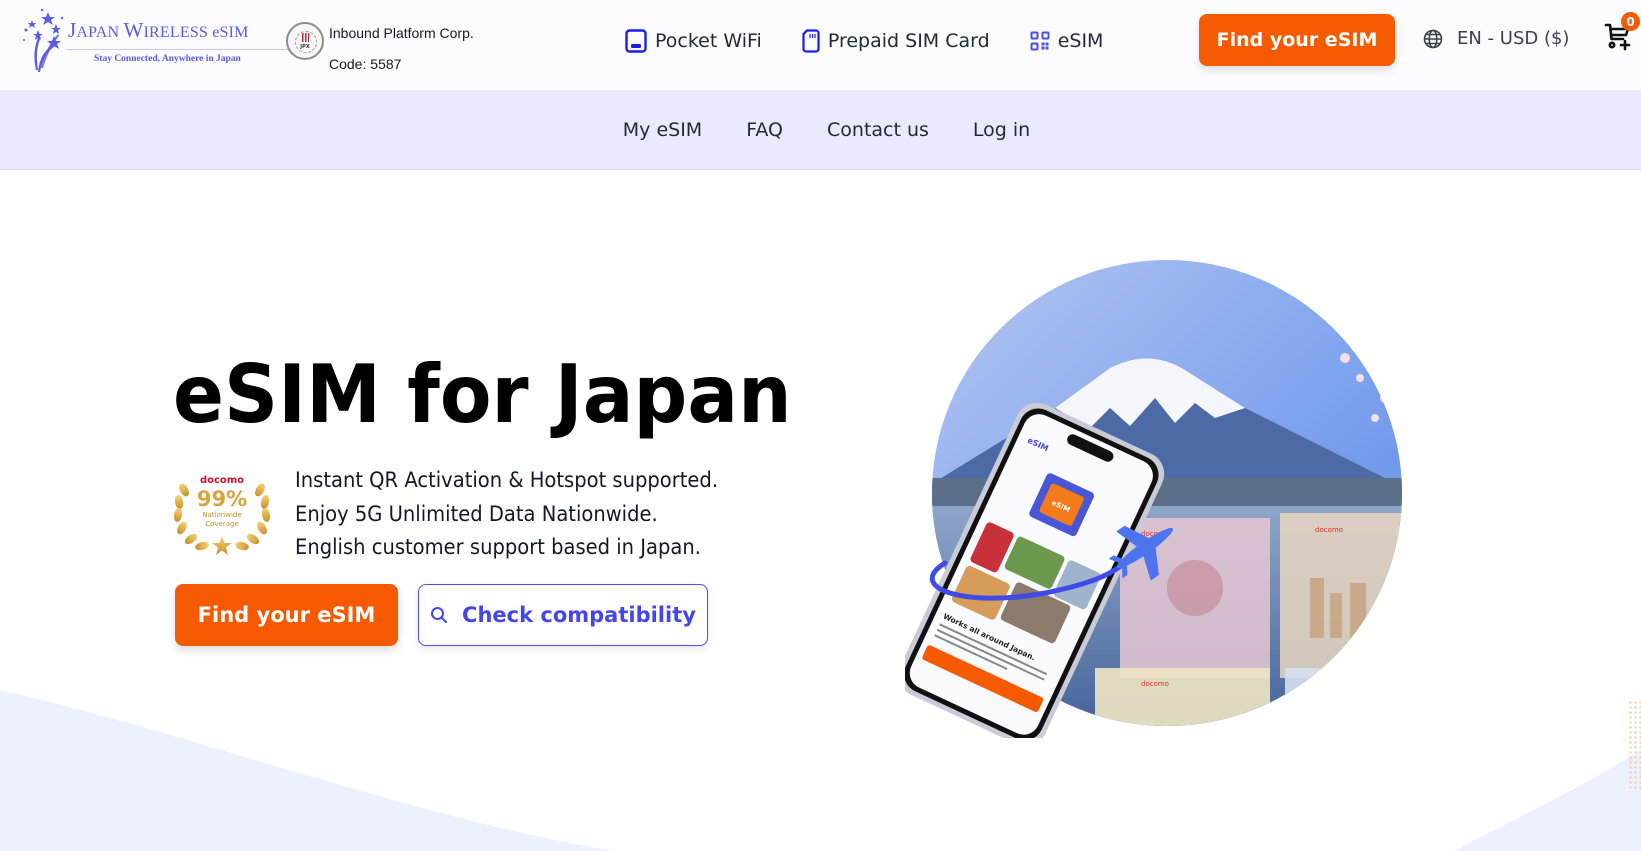  I want to click on feature-item: Enjoy 5G Unlimited Data Nationwide., so click(476, 513).